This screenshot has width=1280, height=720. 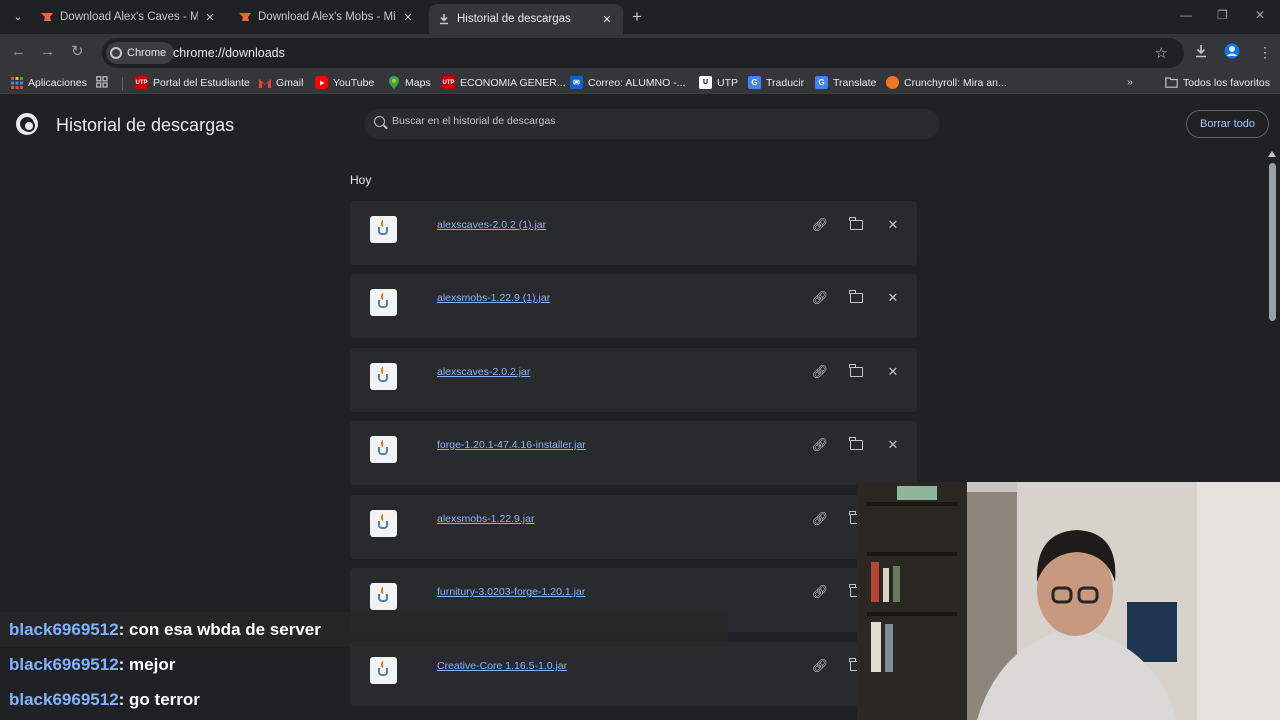 I want to click on chat-message: black6969512 : con esa wbda de server, so click(x=364, y=629).